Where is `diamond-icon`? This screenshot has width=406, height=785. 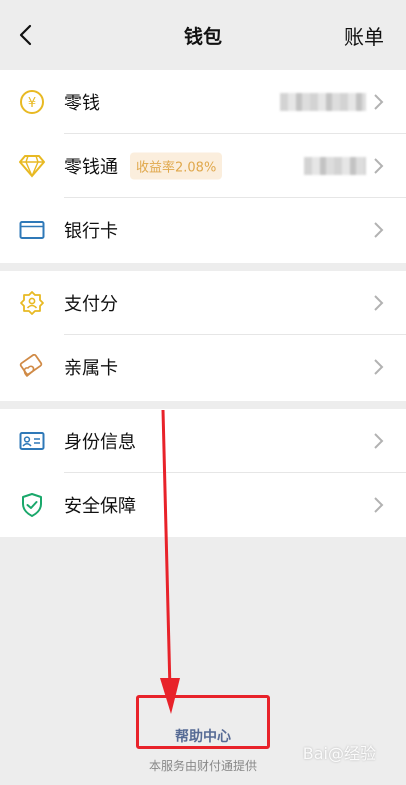 diamond-icon is located at coordinates (32, 166).